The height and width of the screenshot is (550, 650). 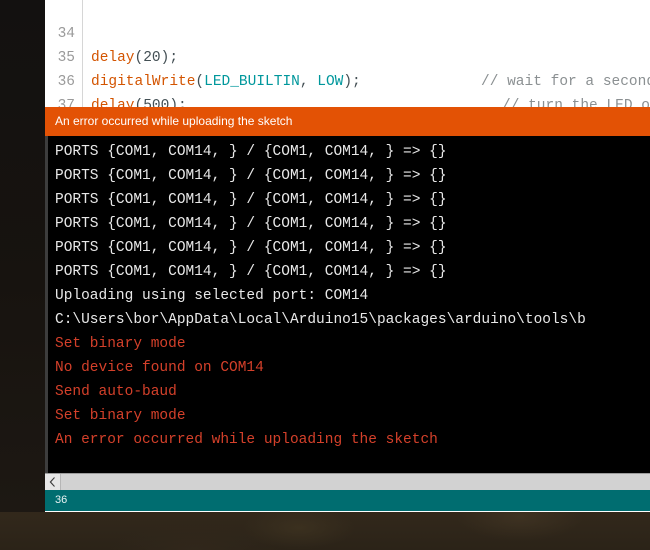 I want to click on chevron-left-icon, so click(x=53, y=482).